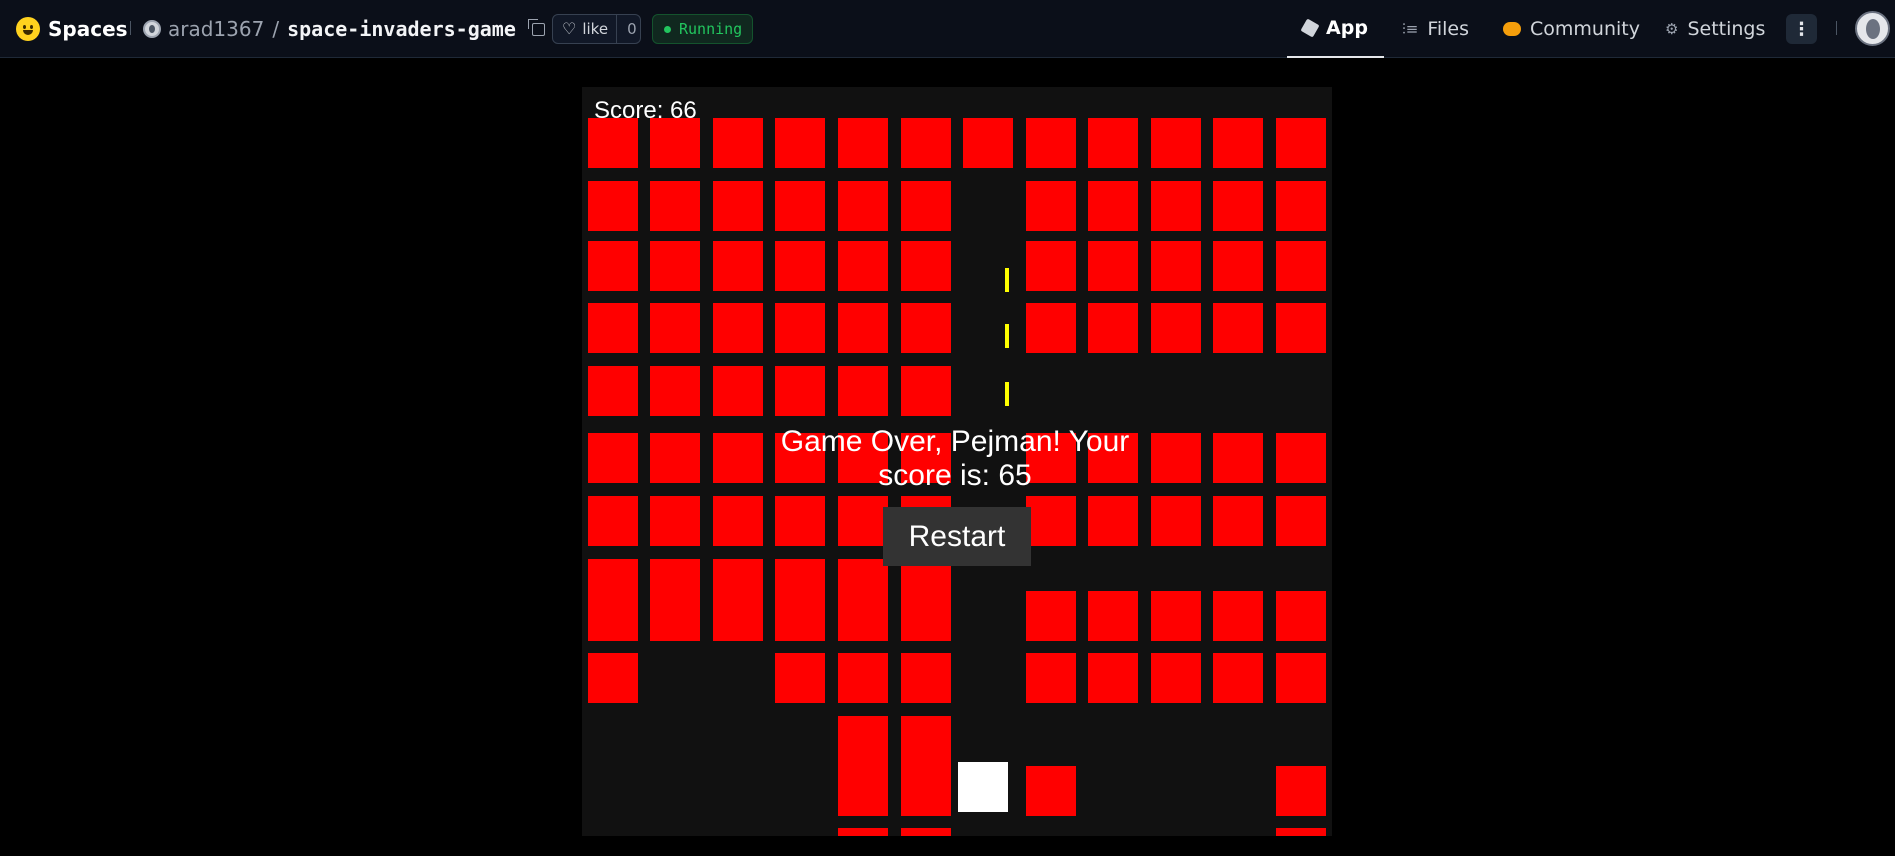 The width and height of the screenshot is (1895, 856). What do you see at coordinates (216, 29) in the screenshot?
I see `owner-link: arad1367` at bounding box center [216, 29].